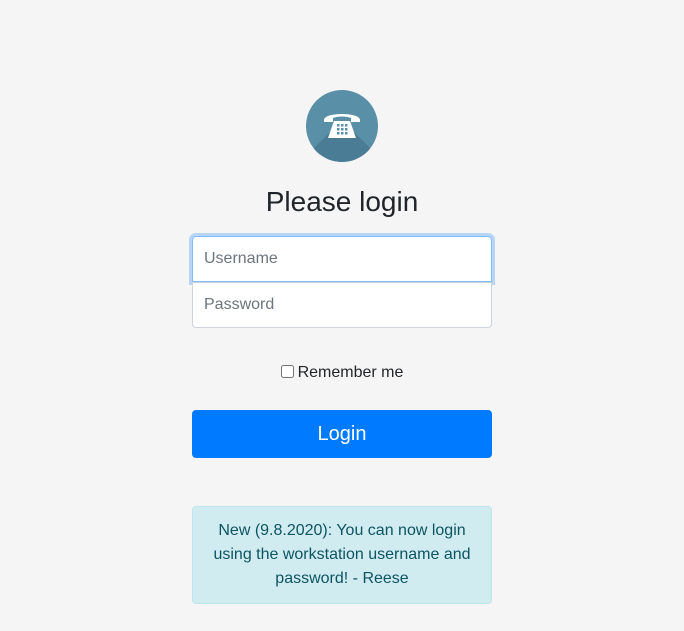 This screenshot has width=684, height=631. I want to click on remember-me-row: Remember me, so click(342, 373).